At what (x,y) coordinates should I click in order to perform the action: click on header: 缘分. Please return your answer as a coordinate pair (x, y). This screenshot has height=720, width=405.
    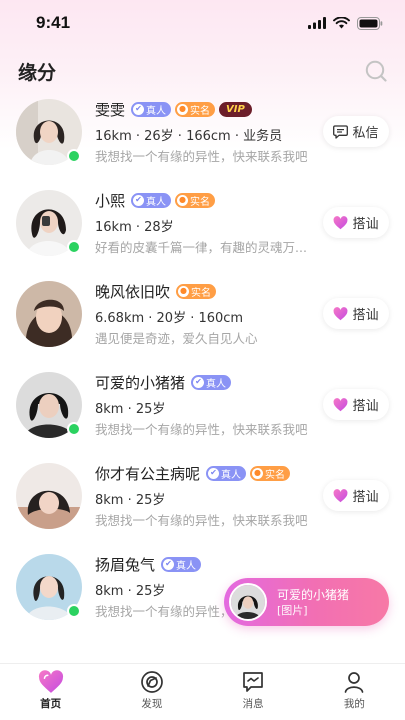
    Looking at the image, I should click on (202, 71).